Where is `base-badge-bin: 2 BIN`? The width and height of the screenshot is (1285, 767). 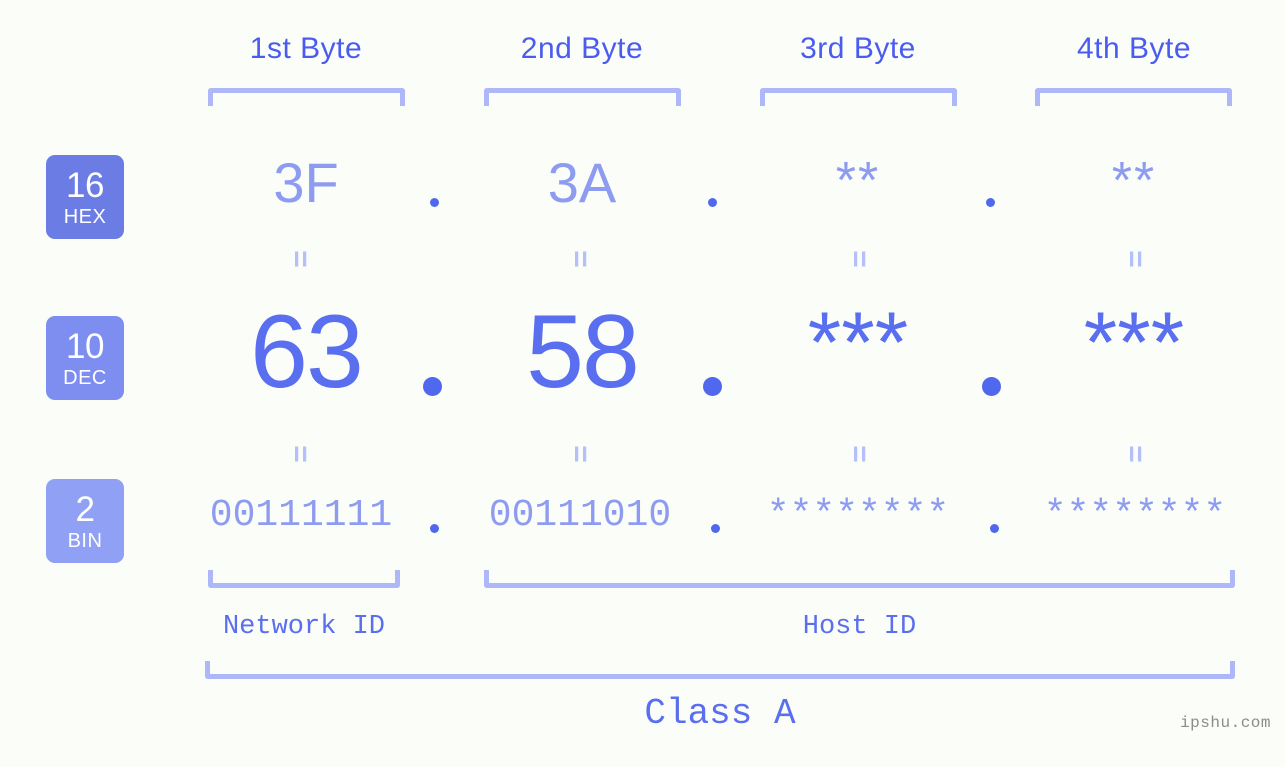
base-badge-bin: 2 BIN is located at coordinates (85, 521).